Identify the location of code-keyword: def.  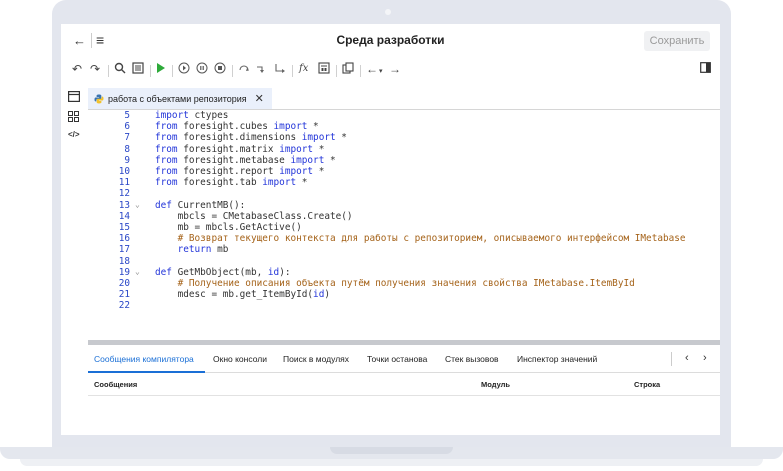
(163, 205).